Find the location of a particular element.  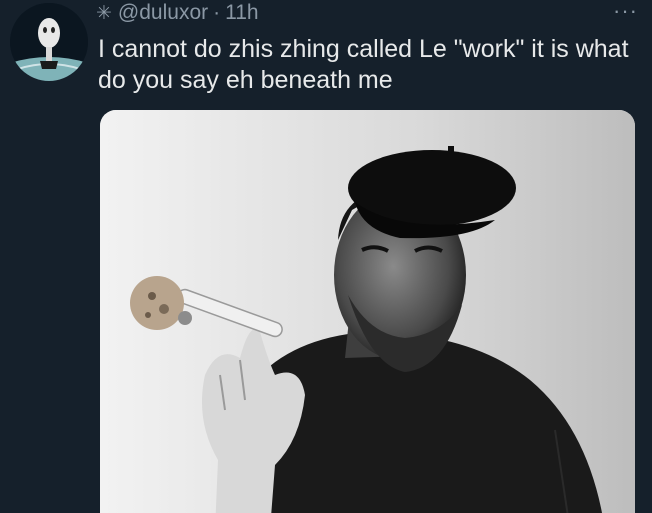

author-handle: @duluxor is located at coordinates (163, 12).